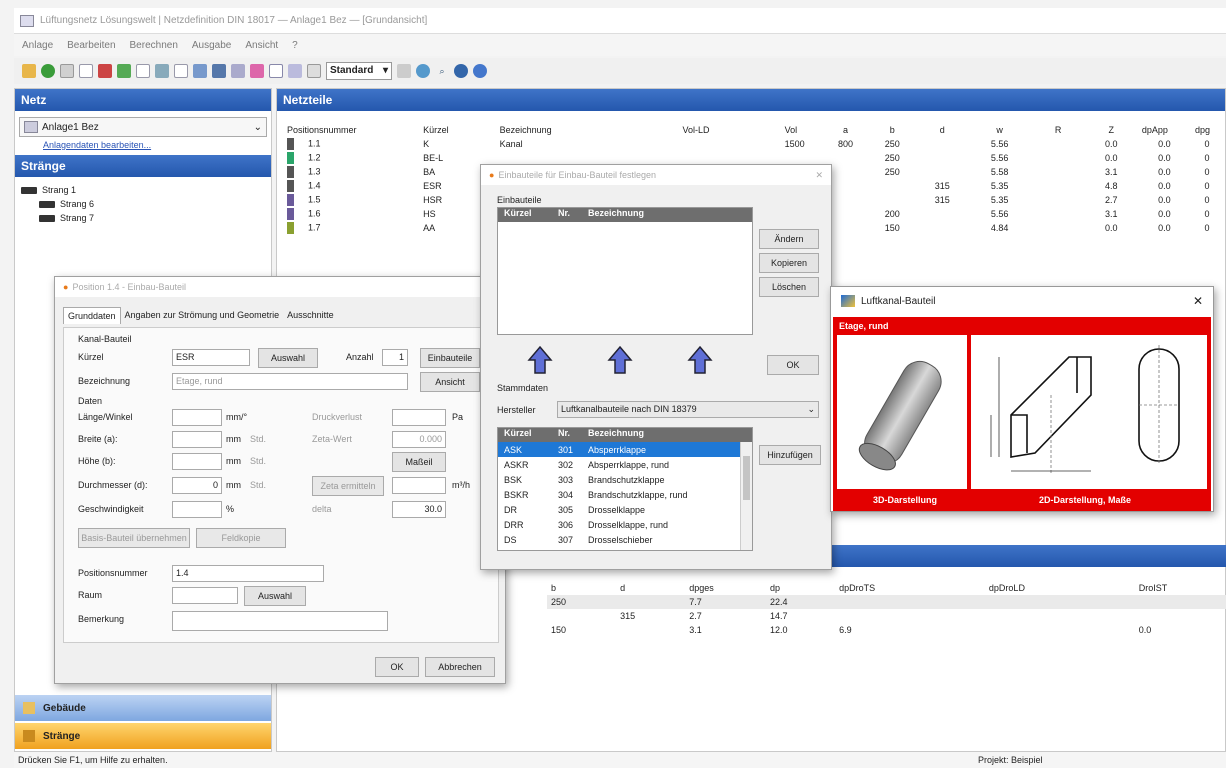  What do you see at coordinates (359, 71) in the screenshot?
I see `style-select: Standard ▾` at bounding box center [359, 71].